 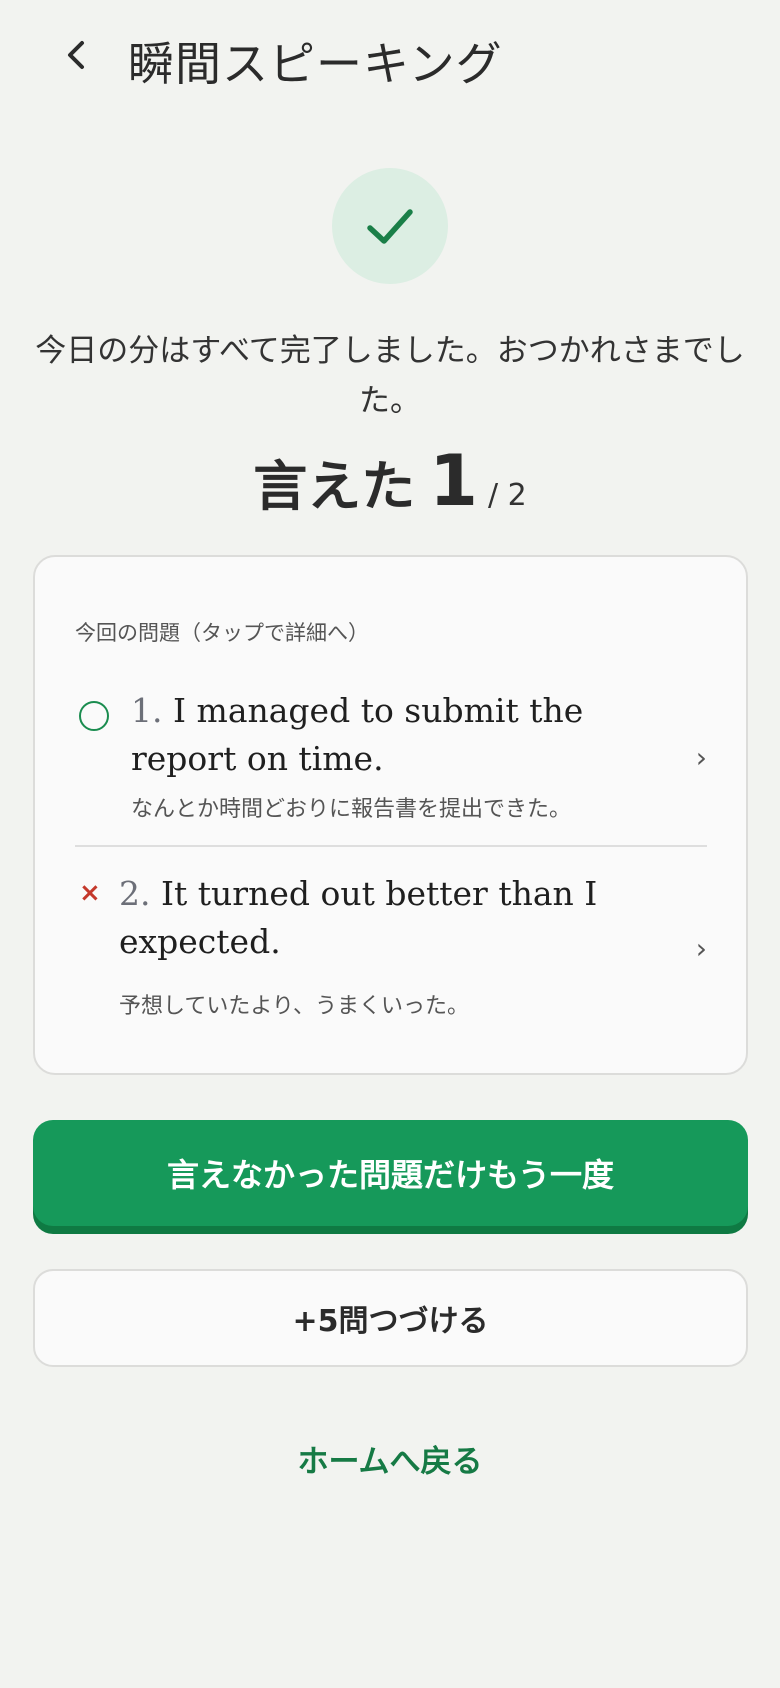 I want to click on incorrect-cross-icon: ×, so click(x=90, y=893).